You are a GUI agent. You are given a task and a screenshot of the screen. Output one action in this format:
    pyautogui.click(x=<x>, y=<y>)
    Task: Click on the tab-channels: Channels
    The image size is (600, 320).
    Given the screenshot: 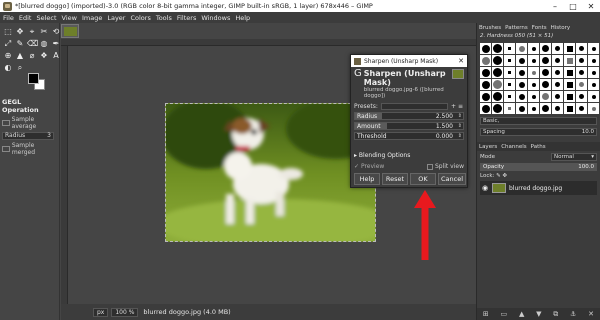 What is the action you would take?
    pyautogui.click(x=513, y=147)
    